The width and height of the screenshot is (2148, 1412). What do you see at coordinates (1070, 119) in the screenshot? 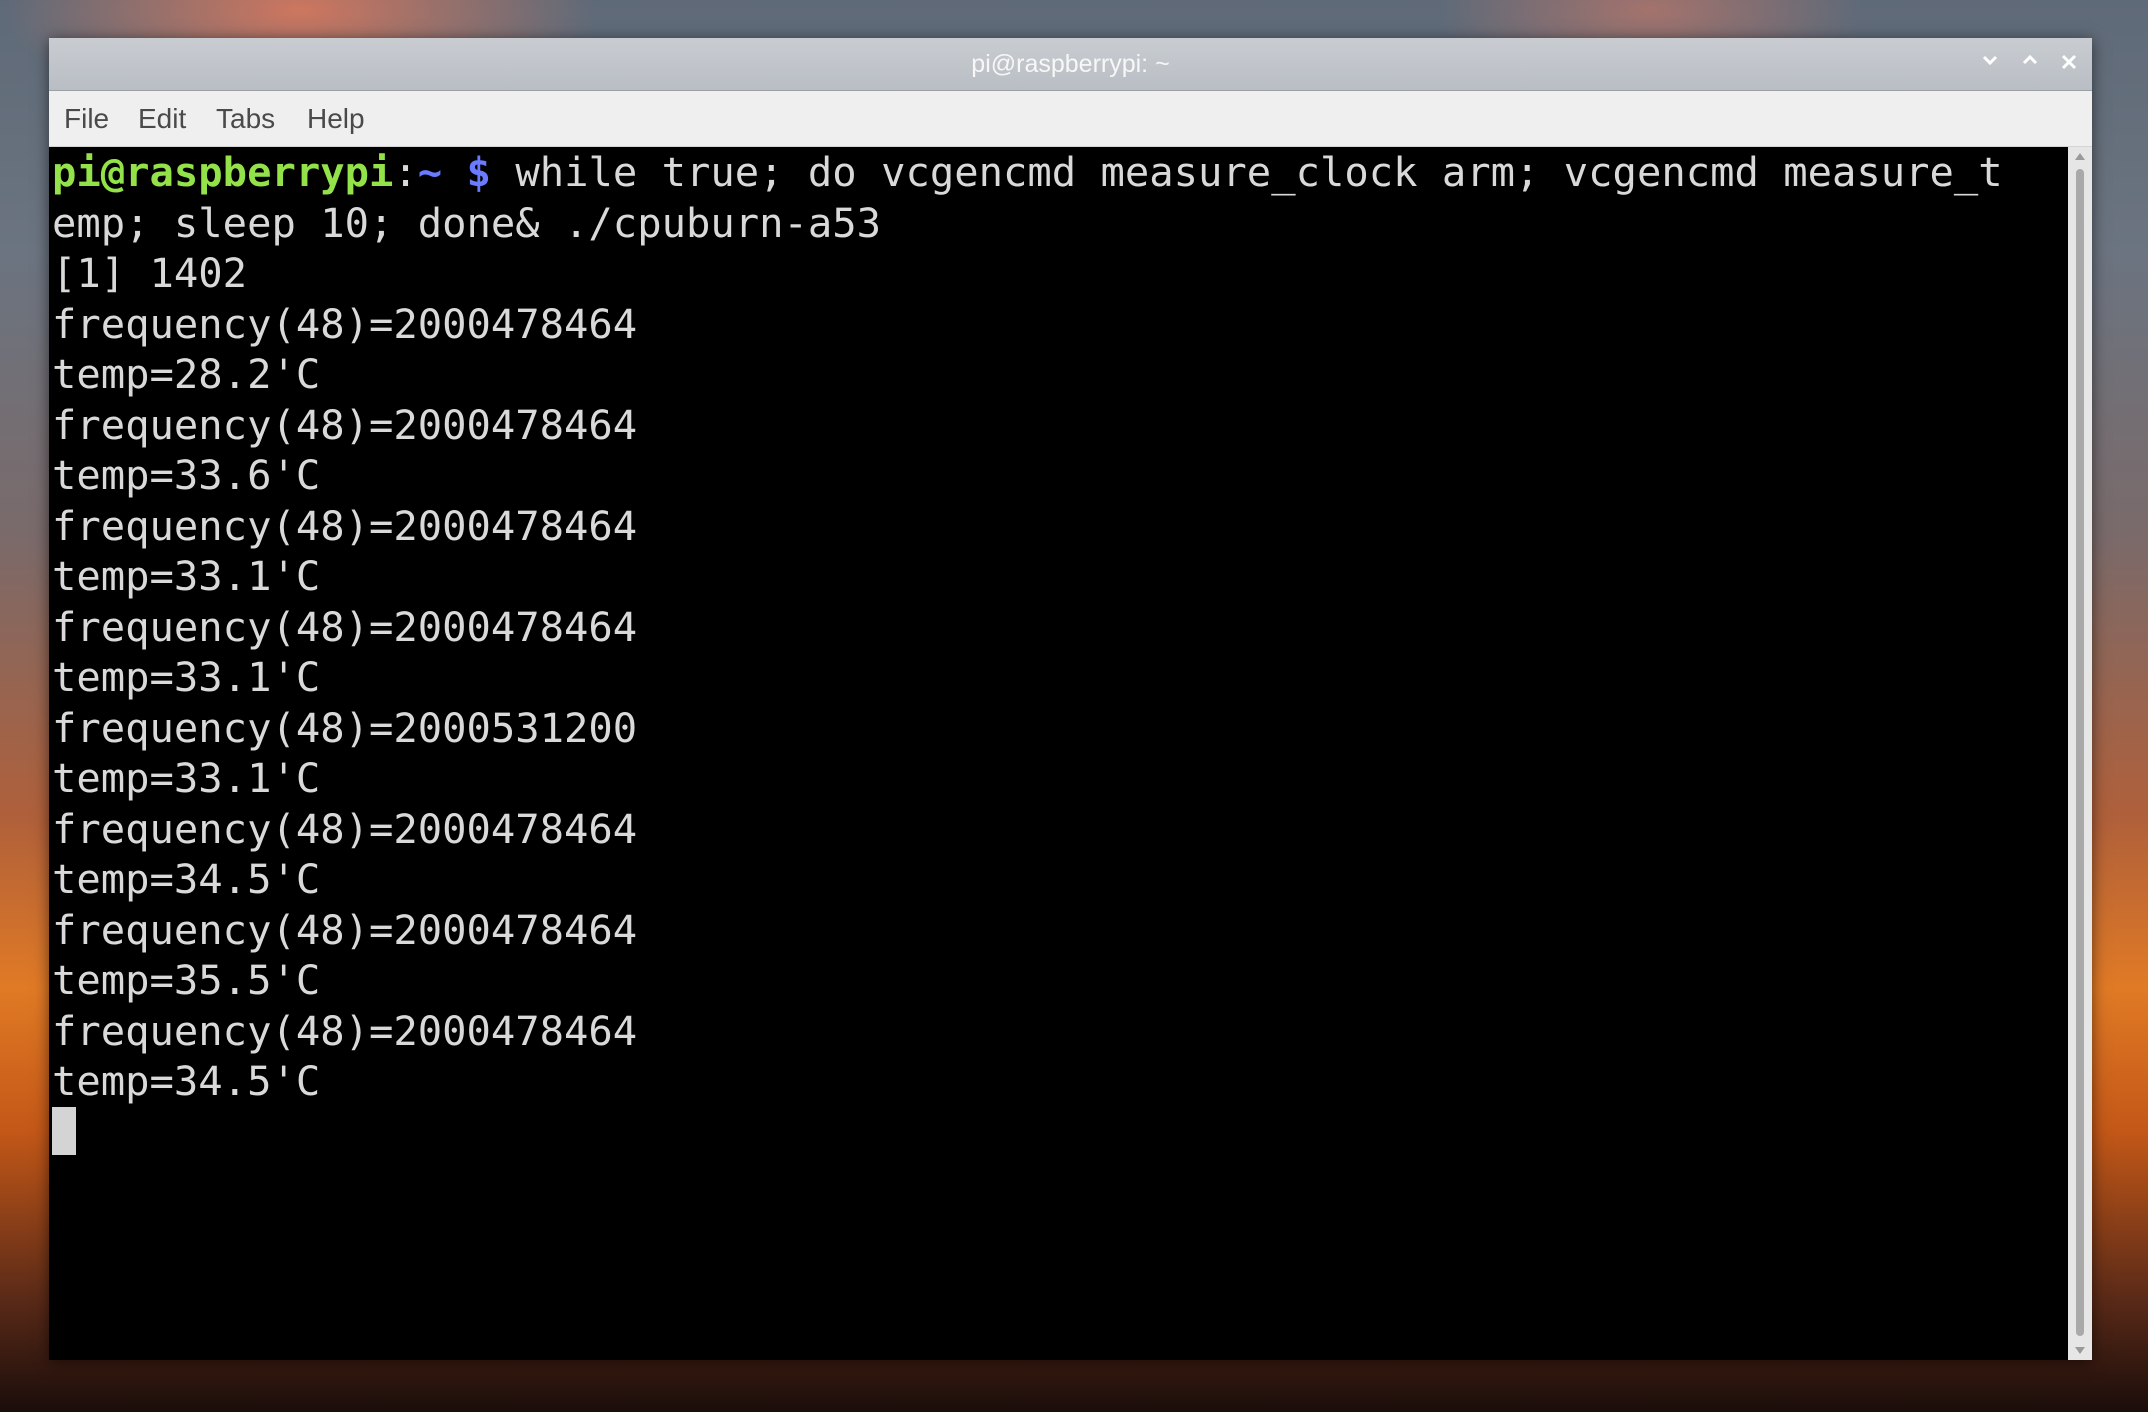
I see `menu-bar: File Edit Tabs Help` at bounding box center [1070, 119].